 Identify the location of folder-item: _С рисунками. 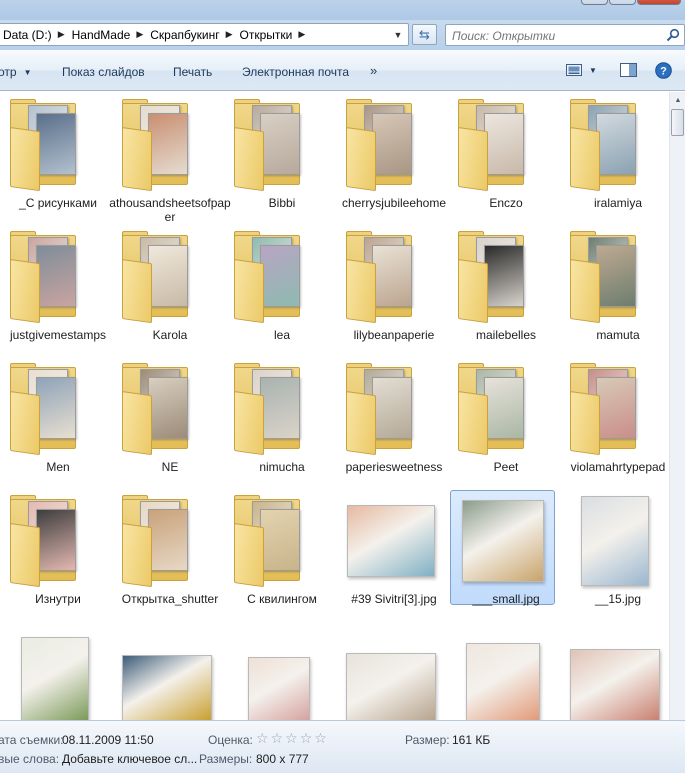
(58, 161).